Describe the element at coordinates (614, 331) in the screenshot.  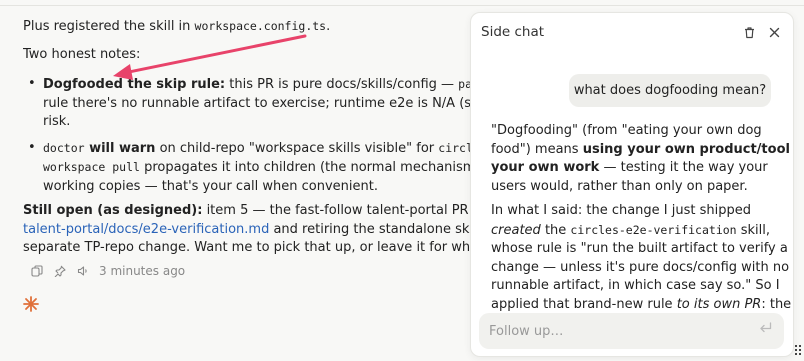
I see `followup-input` at that location.